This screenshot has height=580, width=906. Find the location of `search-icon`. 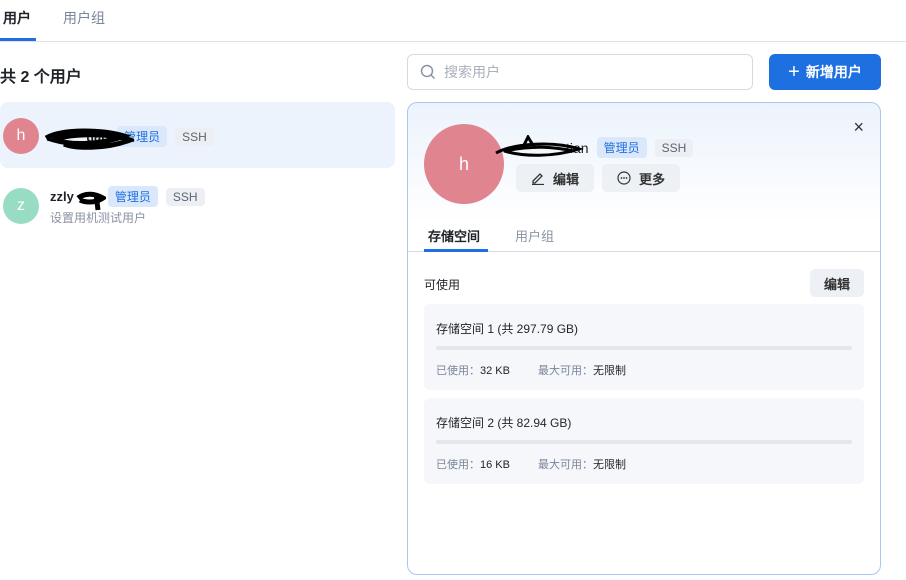

search-icon is located at coordinates (428, 72).